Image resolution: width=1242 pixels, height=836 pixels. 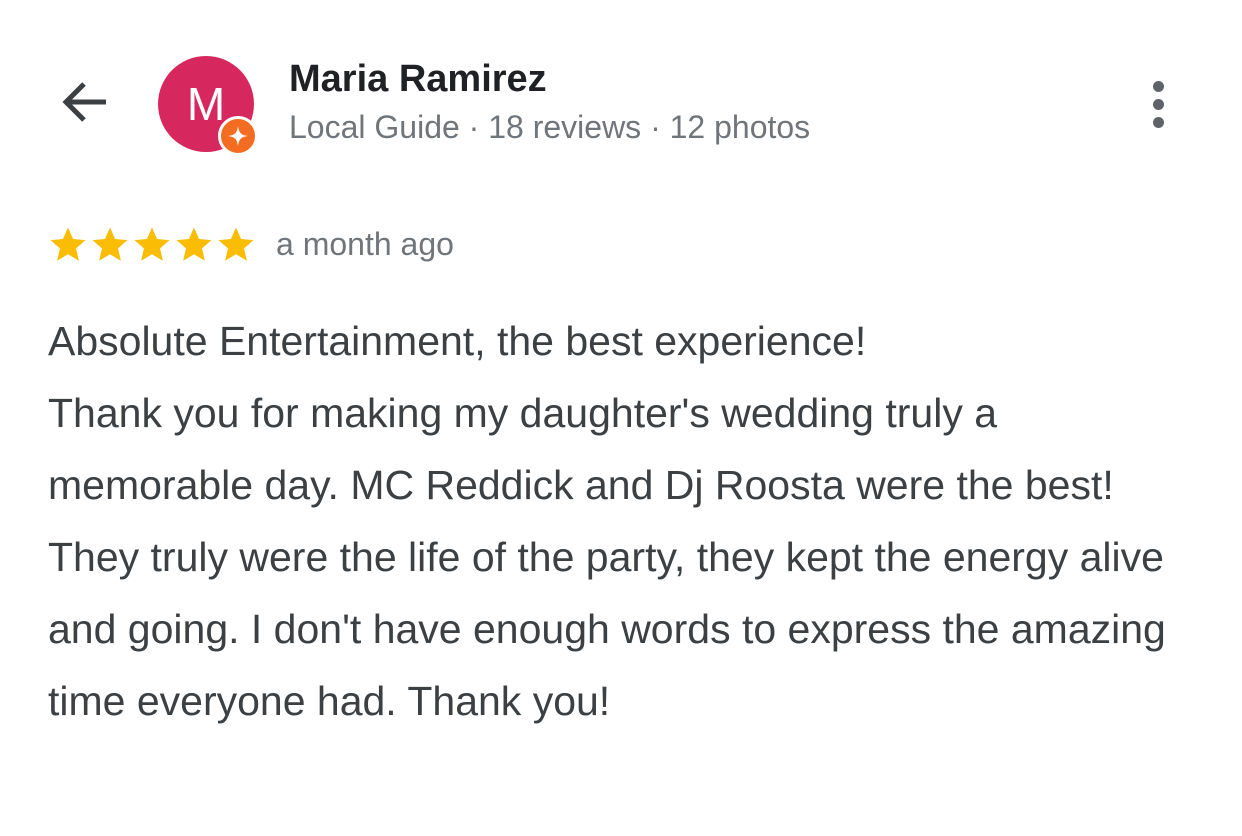 I want to click on more-options-button, so click(x=1158, y=104).